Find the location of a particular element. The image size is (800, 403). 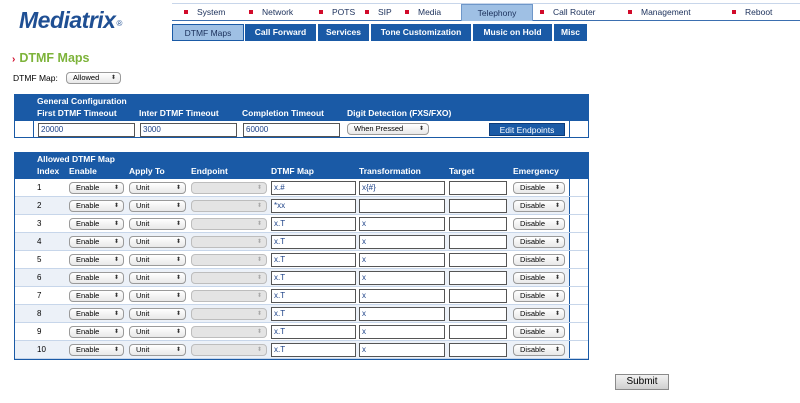

row-index: 6 is located at coordinates (39, 277).